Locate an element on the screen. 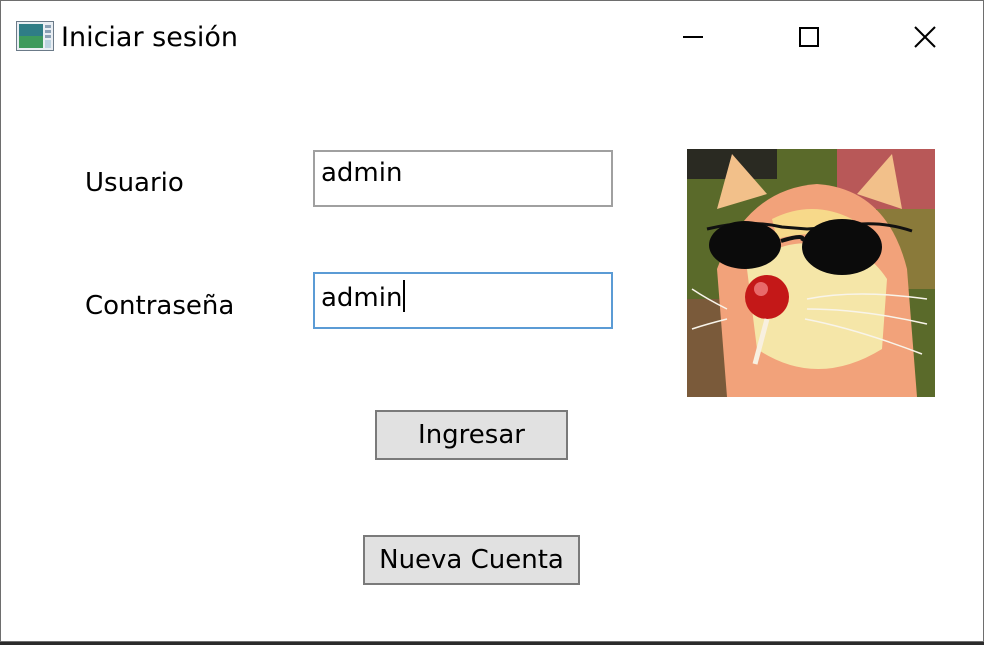 This screenshot has width=984, height=645. login-button-label: Ingresar is located at coordinates (471, 435).